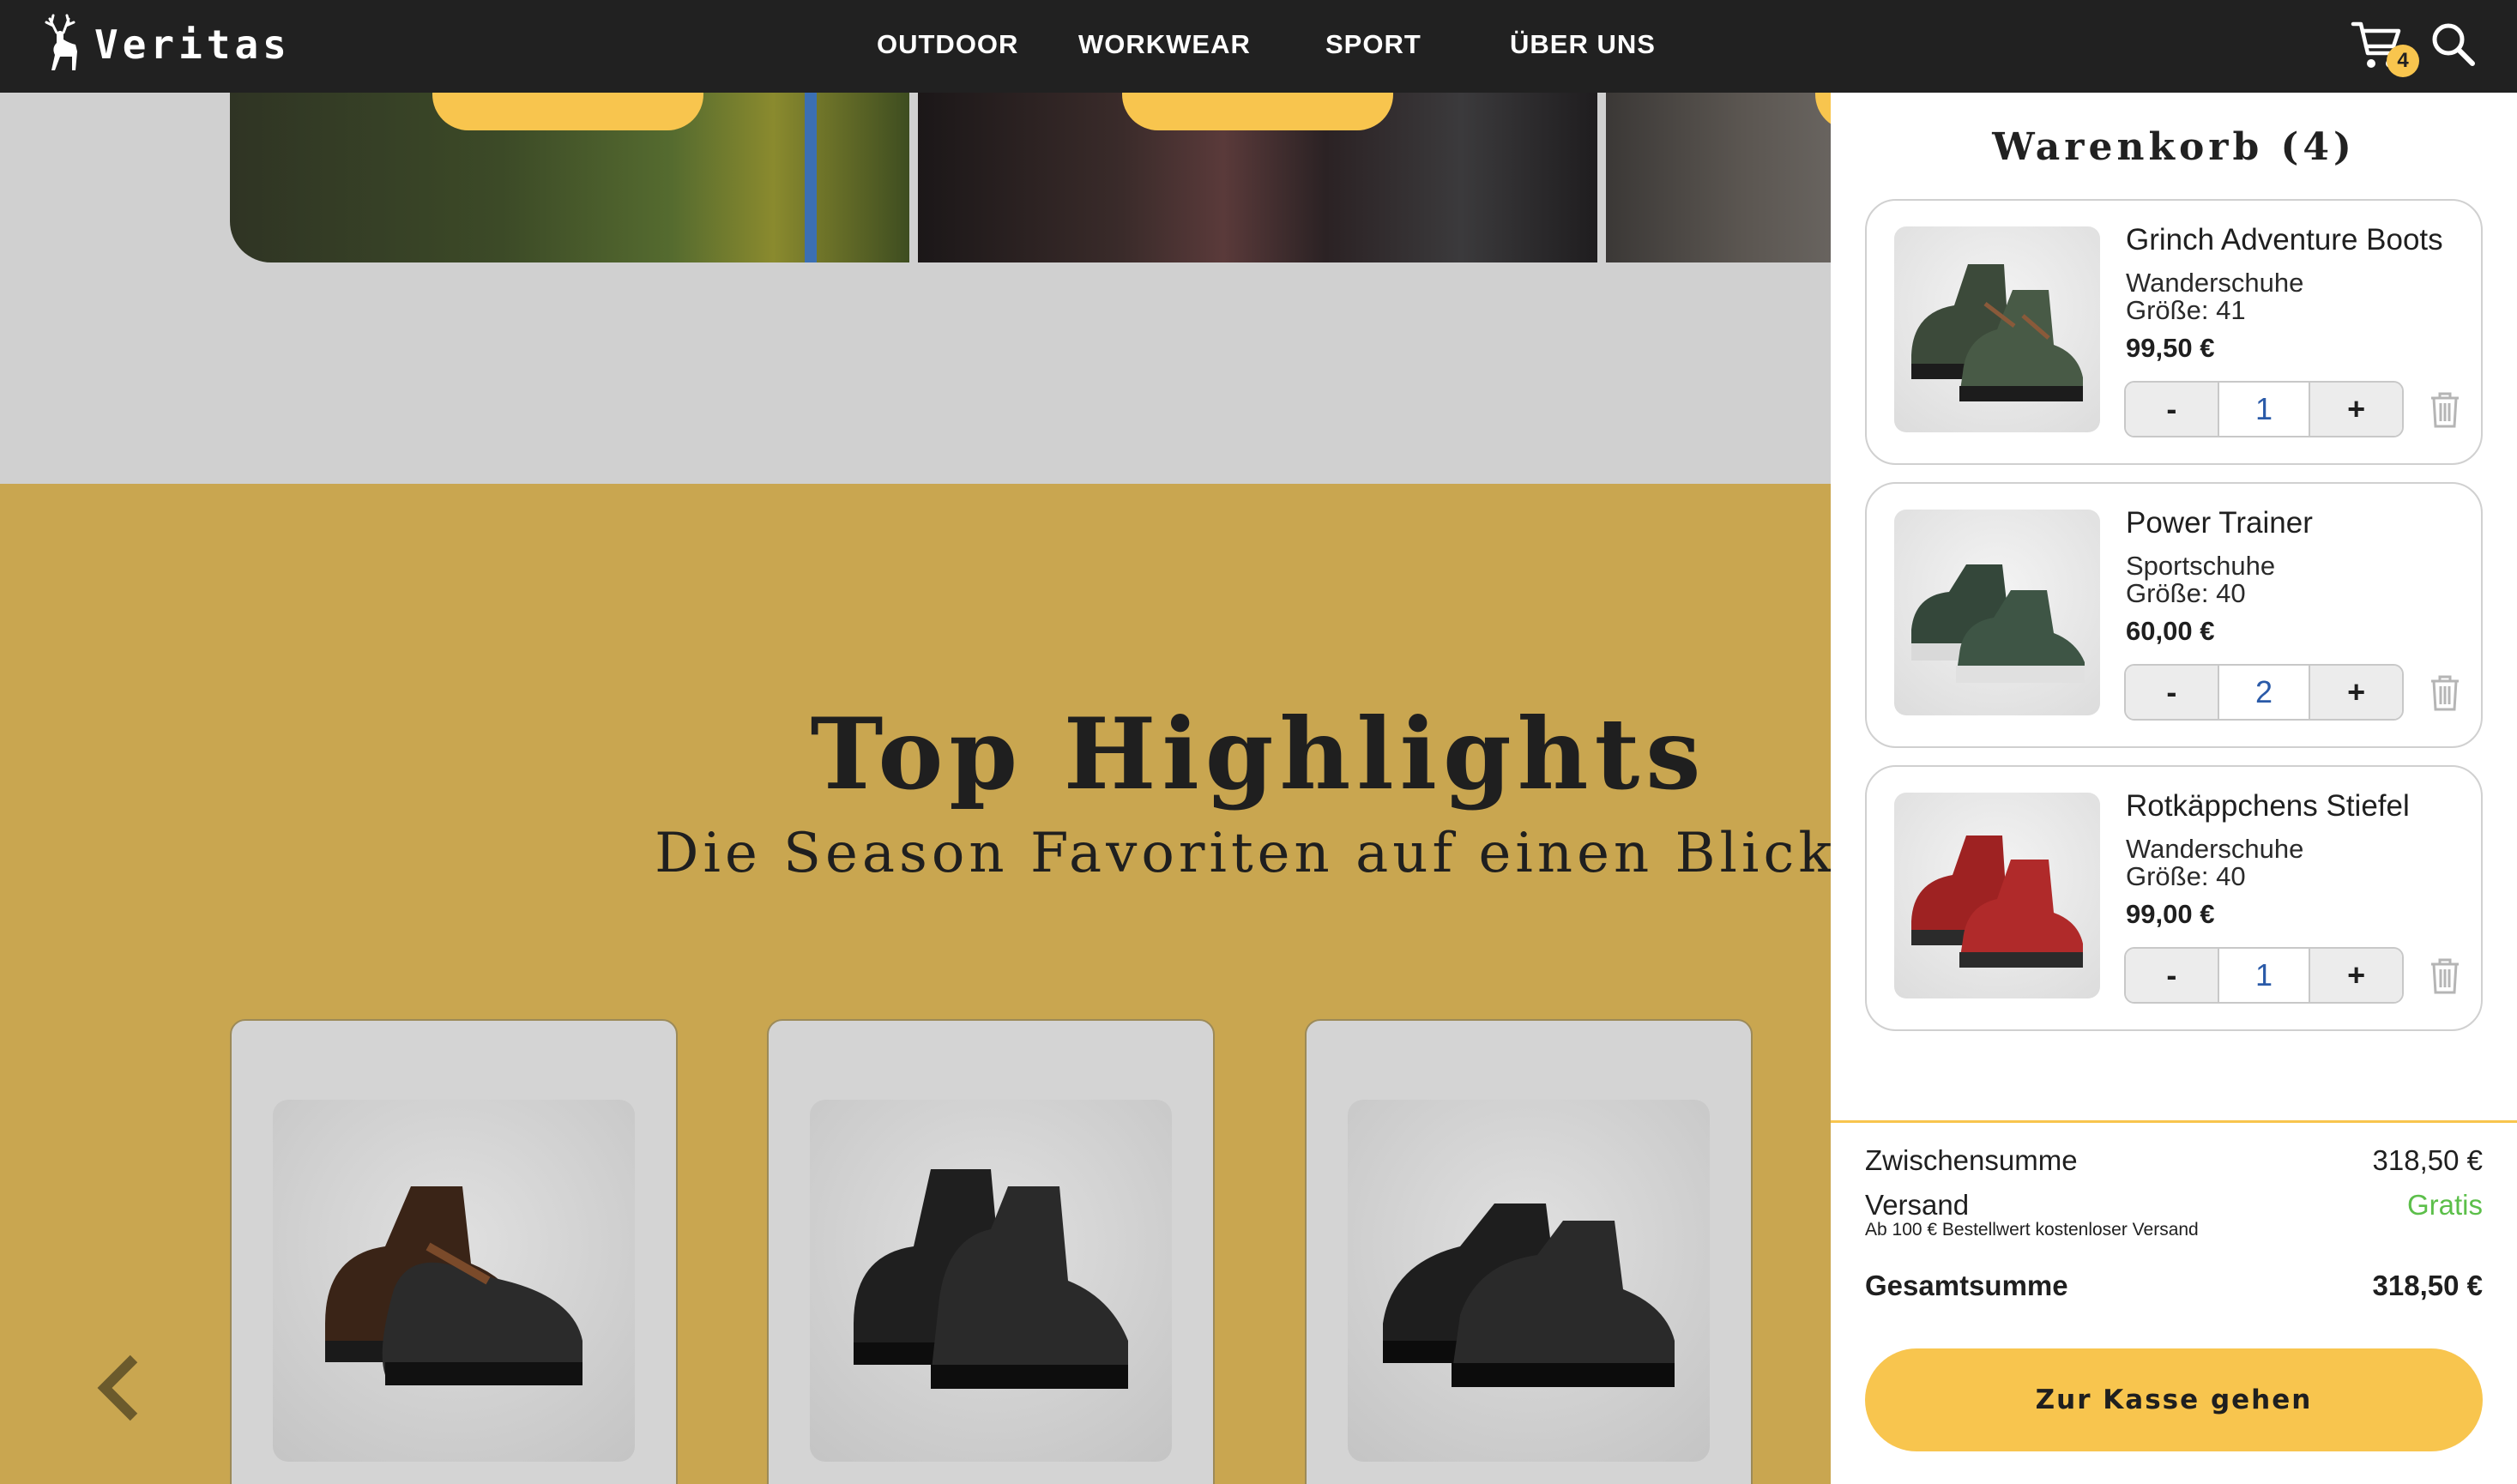 The image size is (2517, 1484). What do you see at coordinates (1164, 44) in the screenshot?
I see `nav-item-workwear: WORKWEAR` at bounding box center [1164, 44].